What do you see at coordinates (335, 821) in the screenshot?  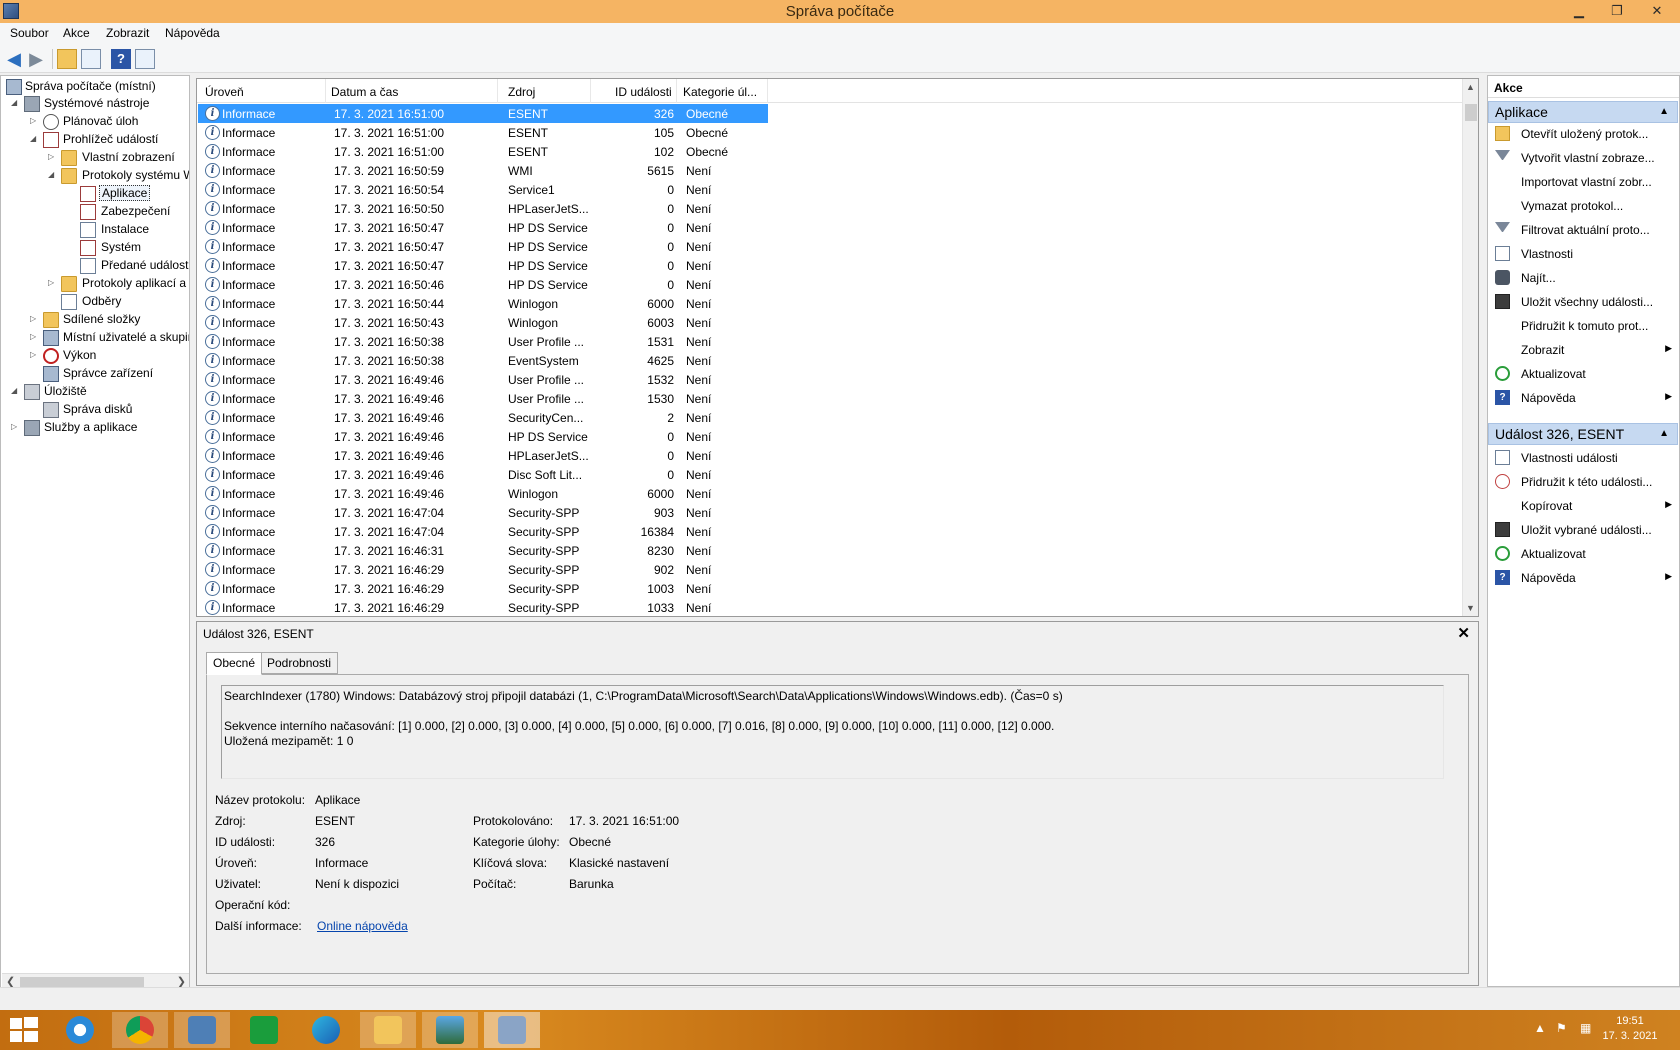 I see `value-source: ESENT` at bounding box center [335, 821].